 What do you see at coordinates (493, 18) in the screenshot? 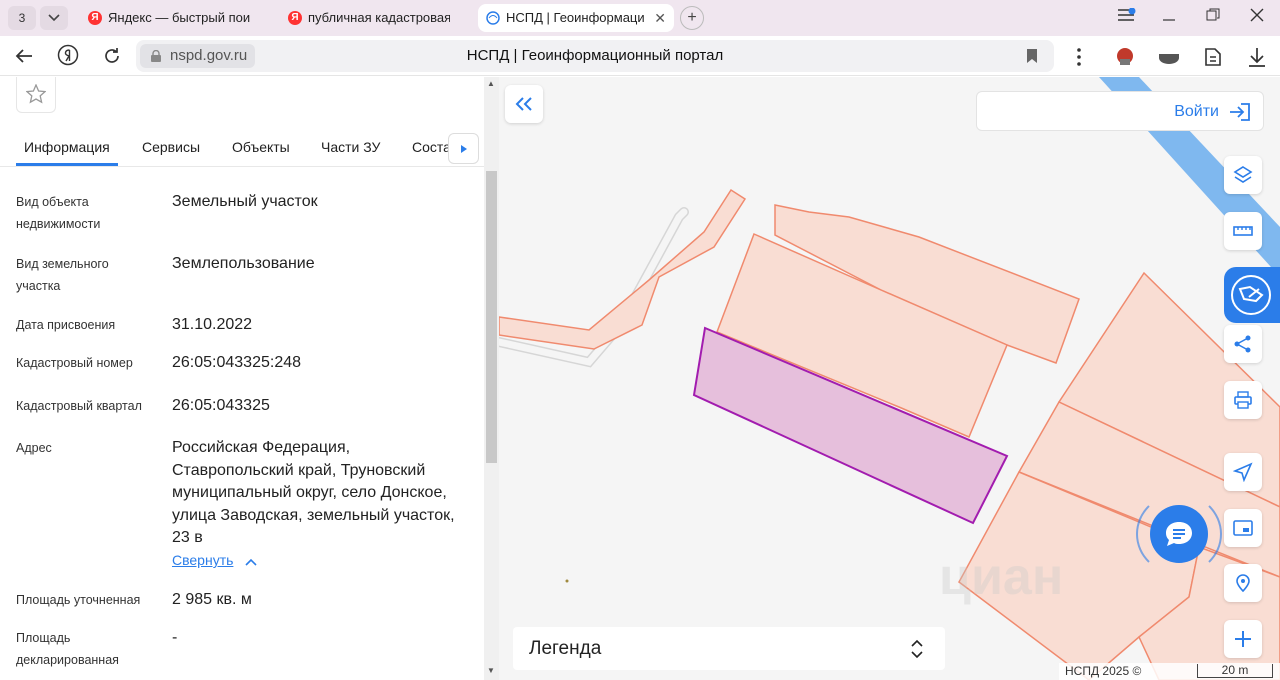
I see `globe-icon` at bounding box center [493, 18].